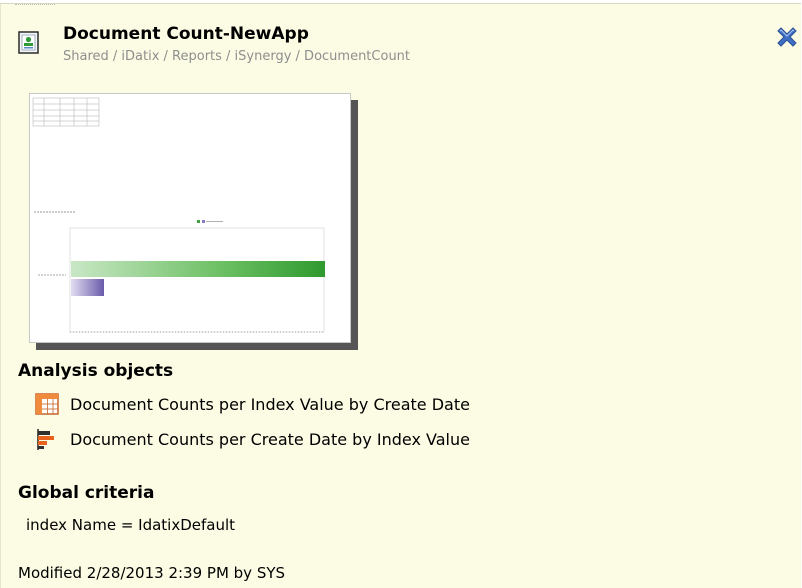 This screenshot has height=588, width=802. I want to click on global-criteria-heading: Global criteria, so click(86, 493).